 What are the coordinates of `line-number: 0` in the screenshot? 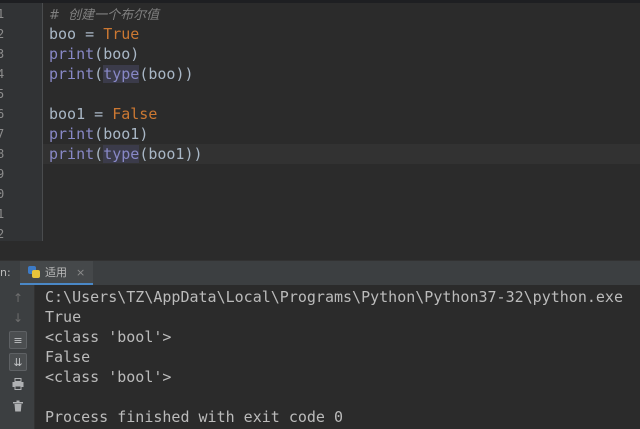 It's located at (2, 194).